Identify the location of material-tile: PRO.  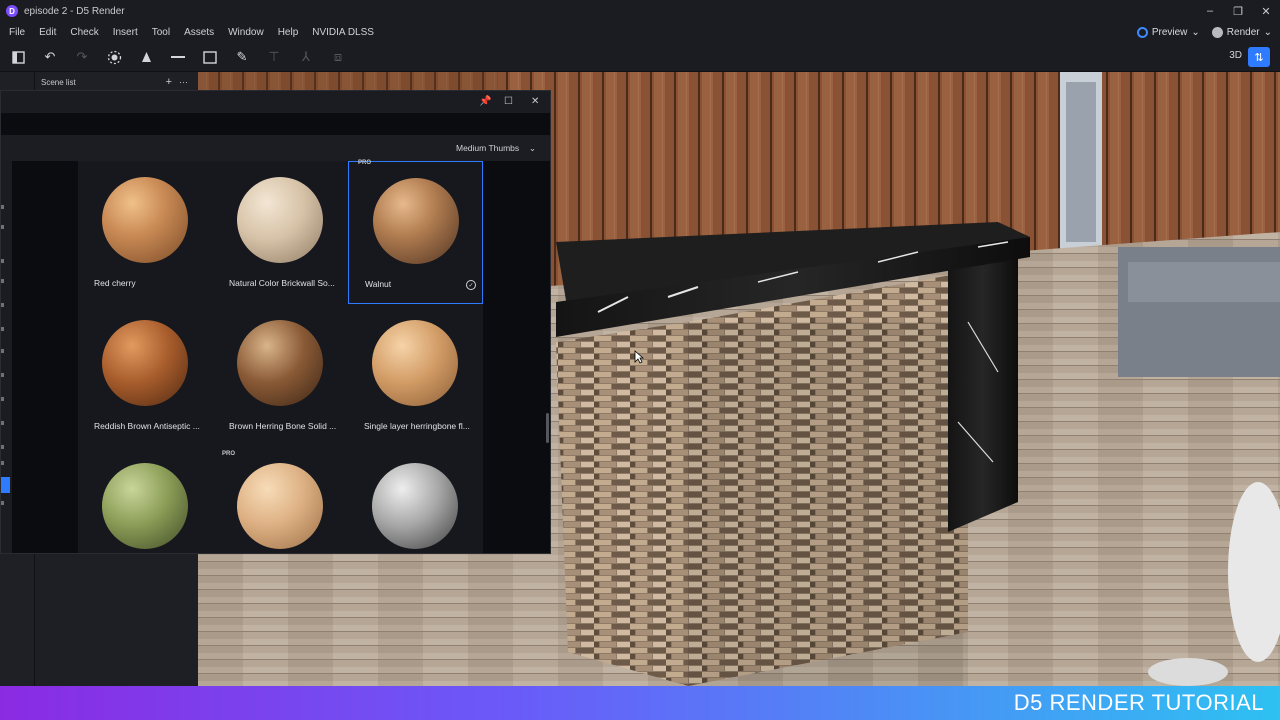
(280, 500).